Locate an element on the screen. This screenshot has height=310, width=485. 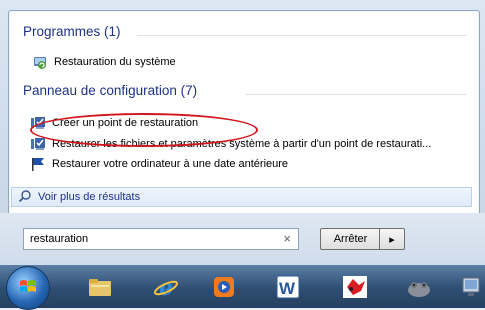
media-player-icon is located at coordinates (224, 287).